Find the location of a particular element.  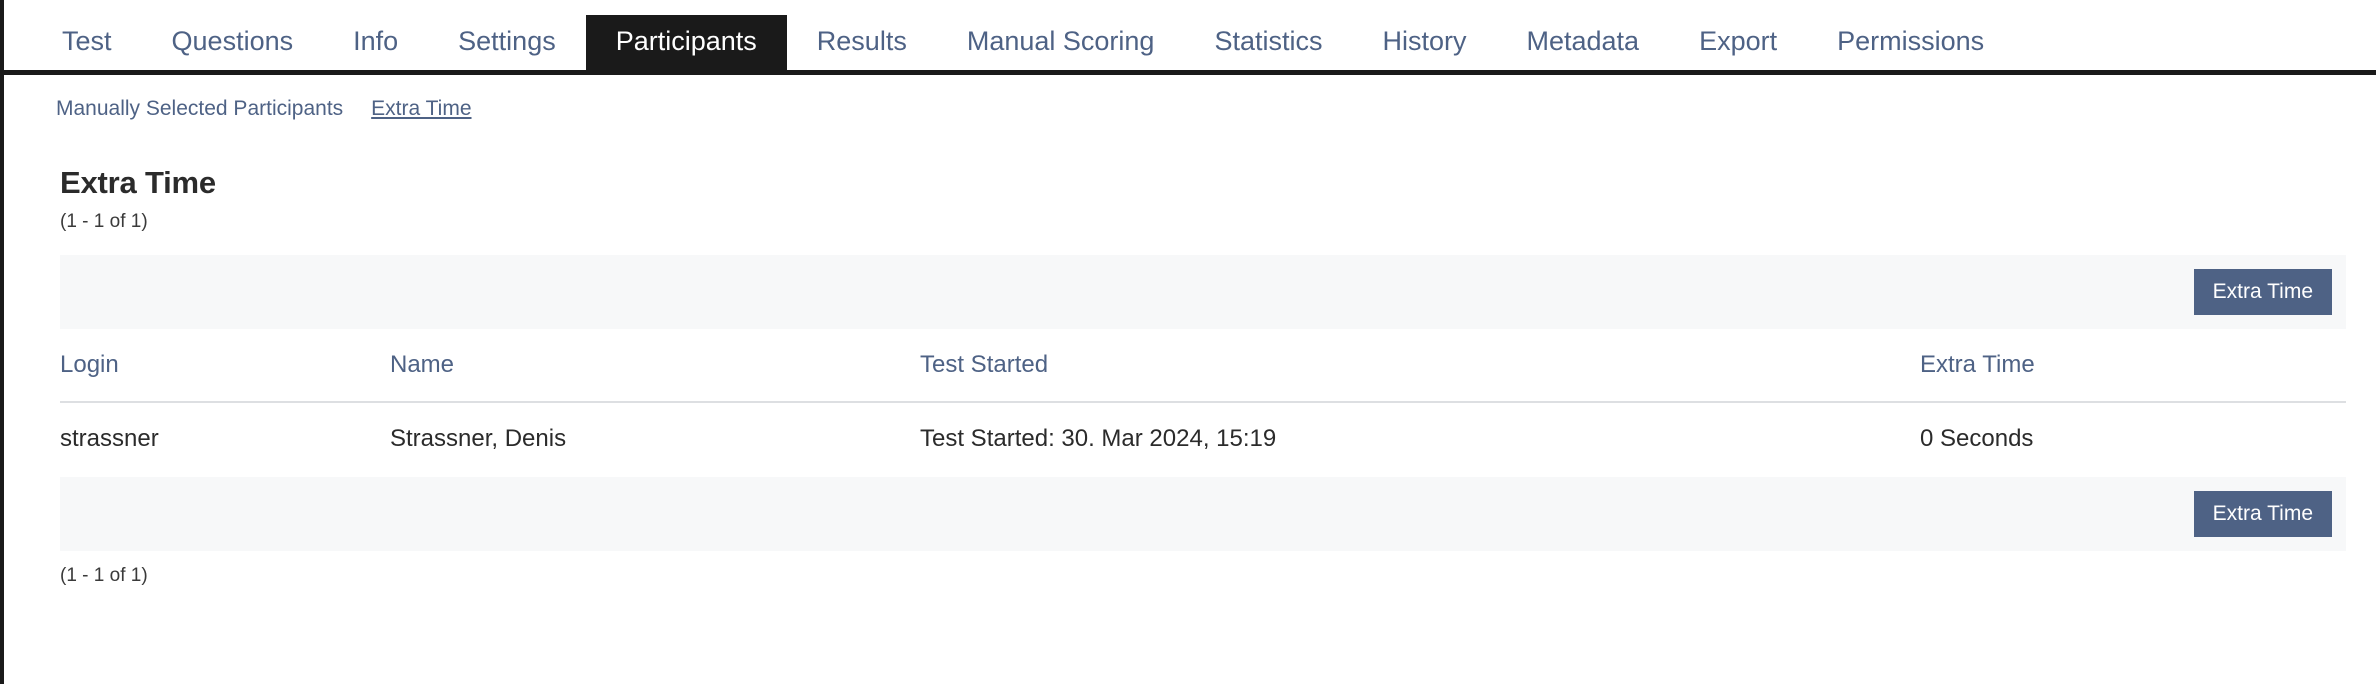

cell-extra-time: 0 Seconds is located at coordinates (1977, 438).